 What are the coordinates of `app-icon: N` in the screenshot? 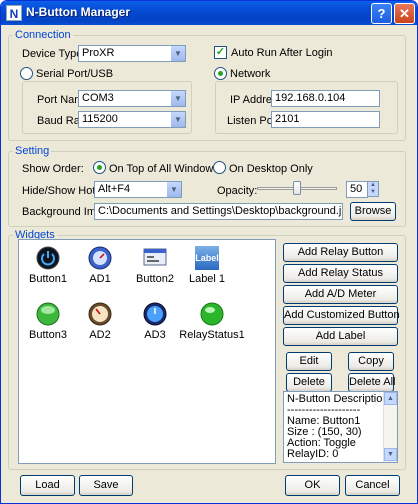 It's located at (14, 13).